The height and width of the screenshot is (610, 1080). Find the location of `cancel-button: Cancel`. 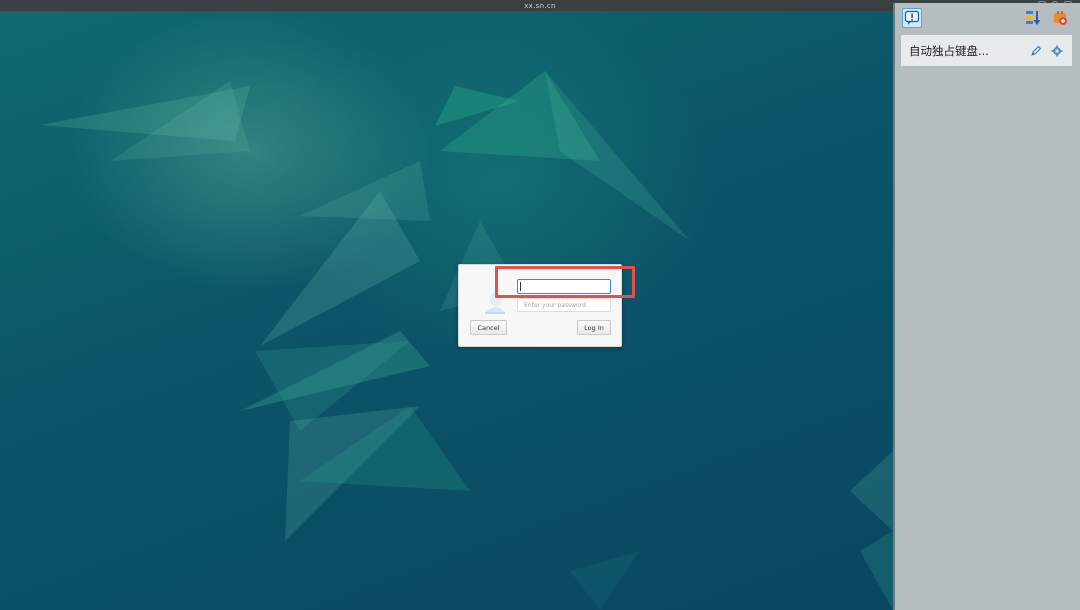

cancel-button: Cancel is located at coordinates (488, 327).